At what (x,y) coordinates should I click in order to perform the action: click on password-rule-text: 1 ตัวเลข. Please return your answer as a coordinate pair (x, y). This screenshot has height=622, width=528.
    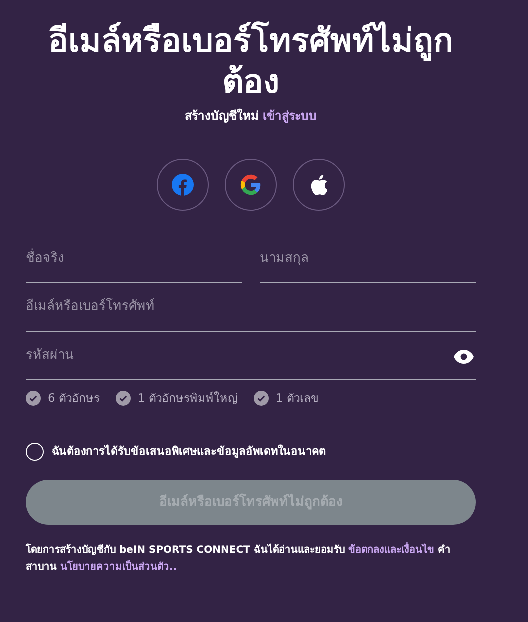
    Looking at the image, I should click on (297, 398).